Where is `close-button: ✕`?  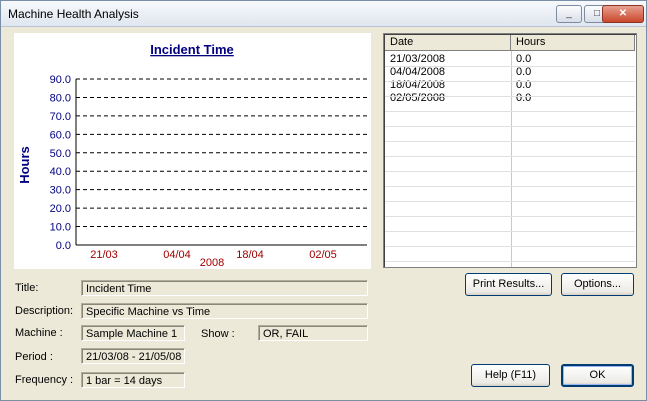 close-button: ✕ is located at coordinates (623, 14).